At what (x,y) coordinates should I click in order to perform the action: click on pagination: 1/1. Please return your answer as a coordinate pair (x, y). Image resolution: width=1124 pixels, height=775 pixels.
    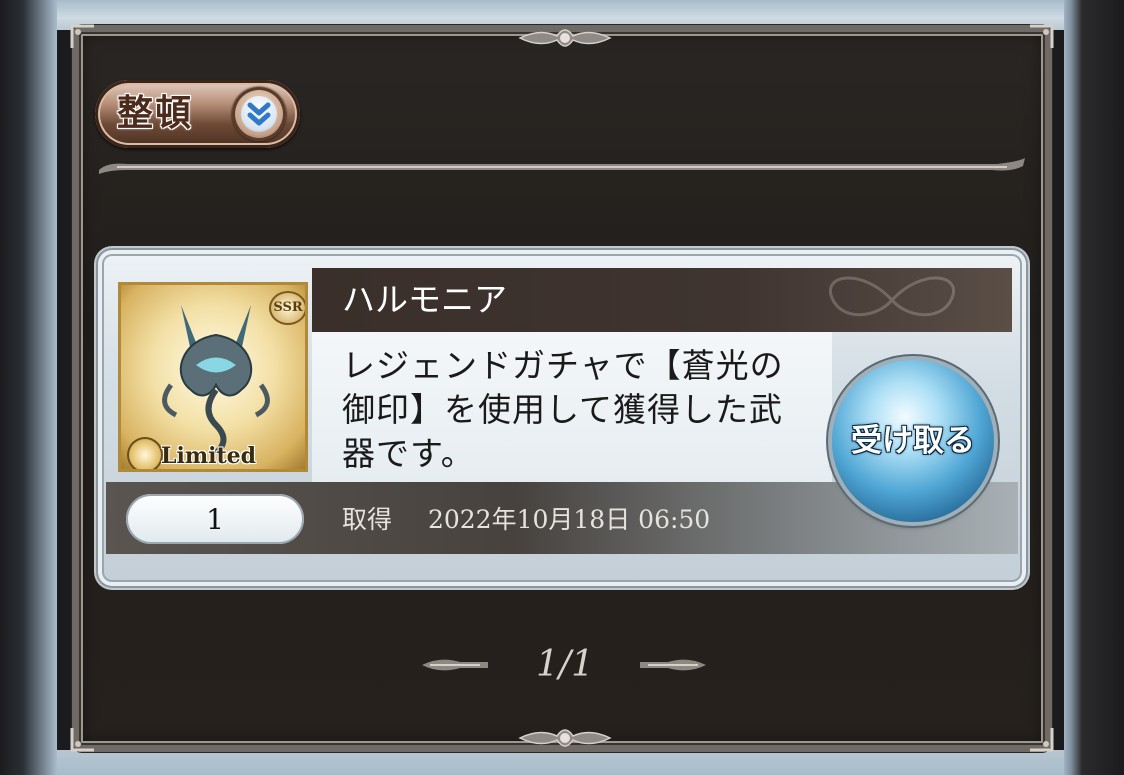
    Looking at the image, I should click on (565, 665).